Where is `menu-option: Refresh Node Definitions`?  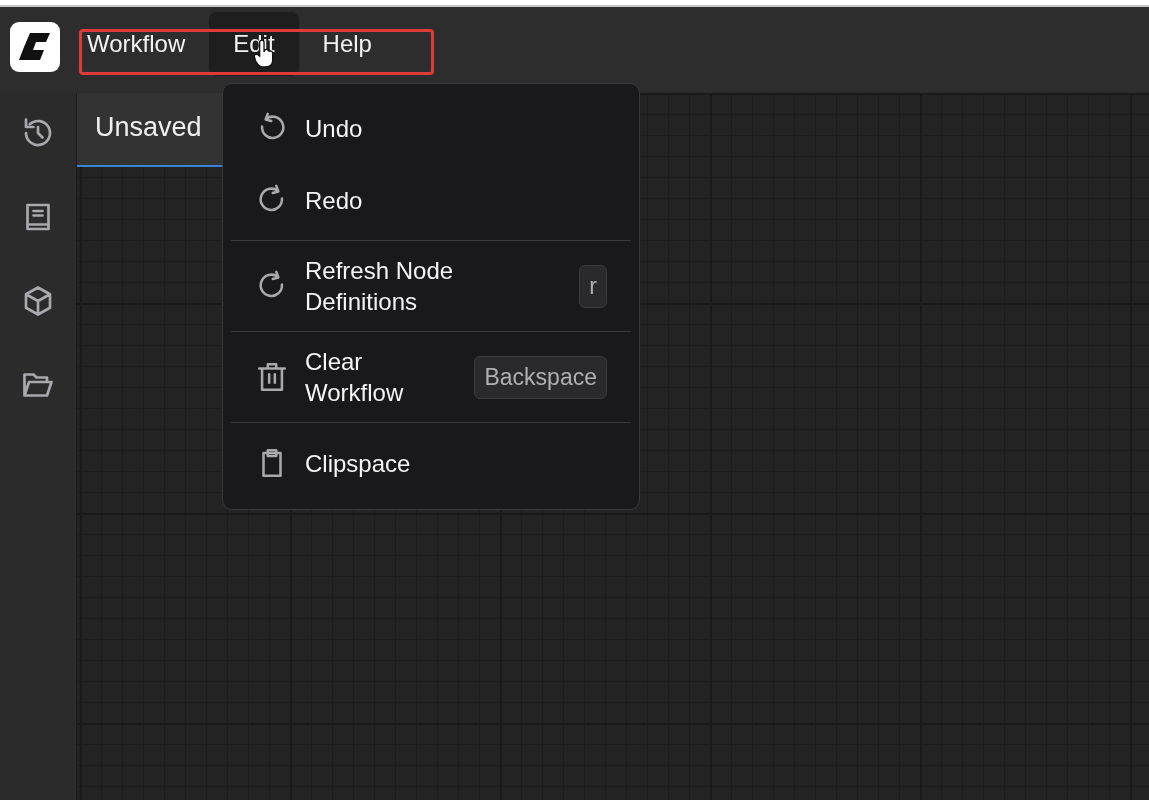
menu-option: Refresh Node Definitions is located at coordinates (442, 286).